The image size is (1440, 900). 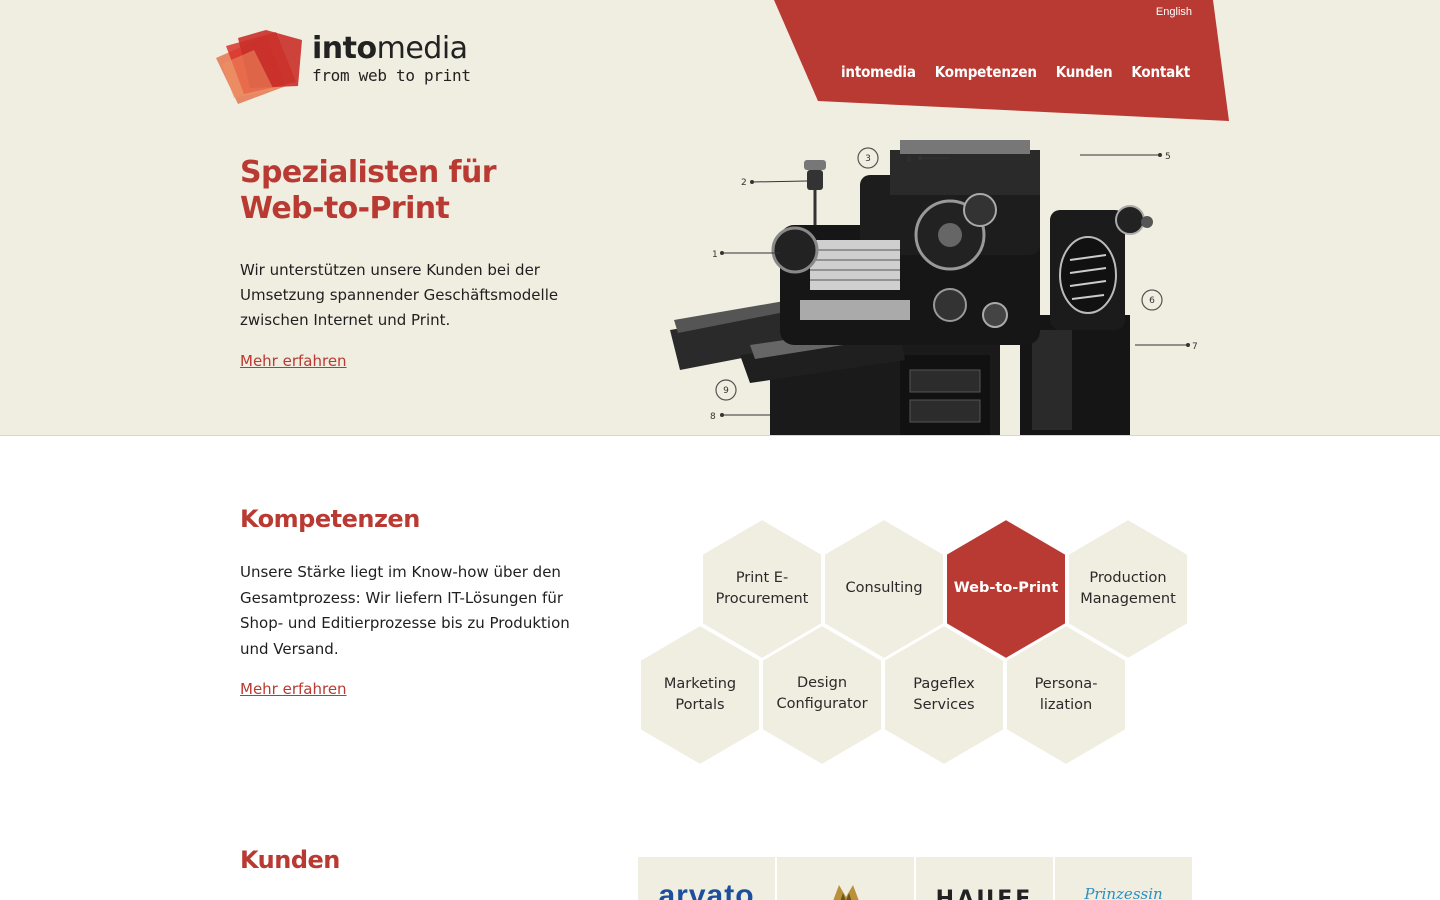 I want to click on hex-label-production-management: Production Management, so click(x=1128, y=588).